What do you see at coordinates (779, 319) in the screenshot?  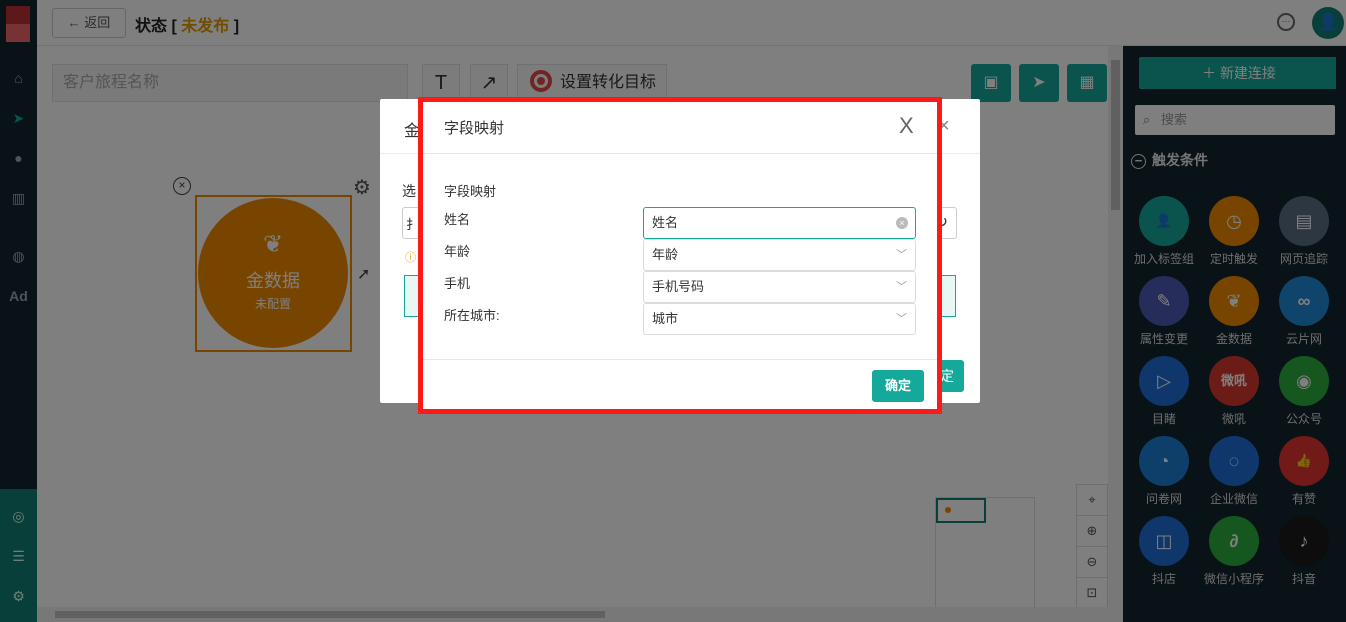 I see `city-mapping-select: 城市 ﹀` at bounding box center [779, 319].